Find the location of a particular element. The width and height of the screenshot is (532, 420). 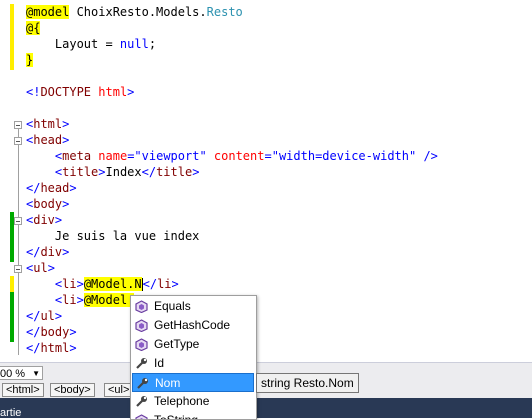

code-line-1: @model ChoixResto.Models.Resto is located at coordinates (134, 12).